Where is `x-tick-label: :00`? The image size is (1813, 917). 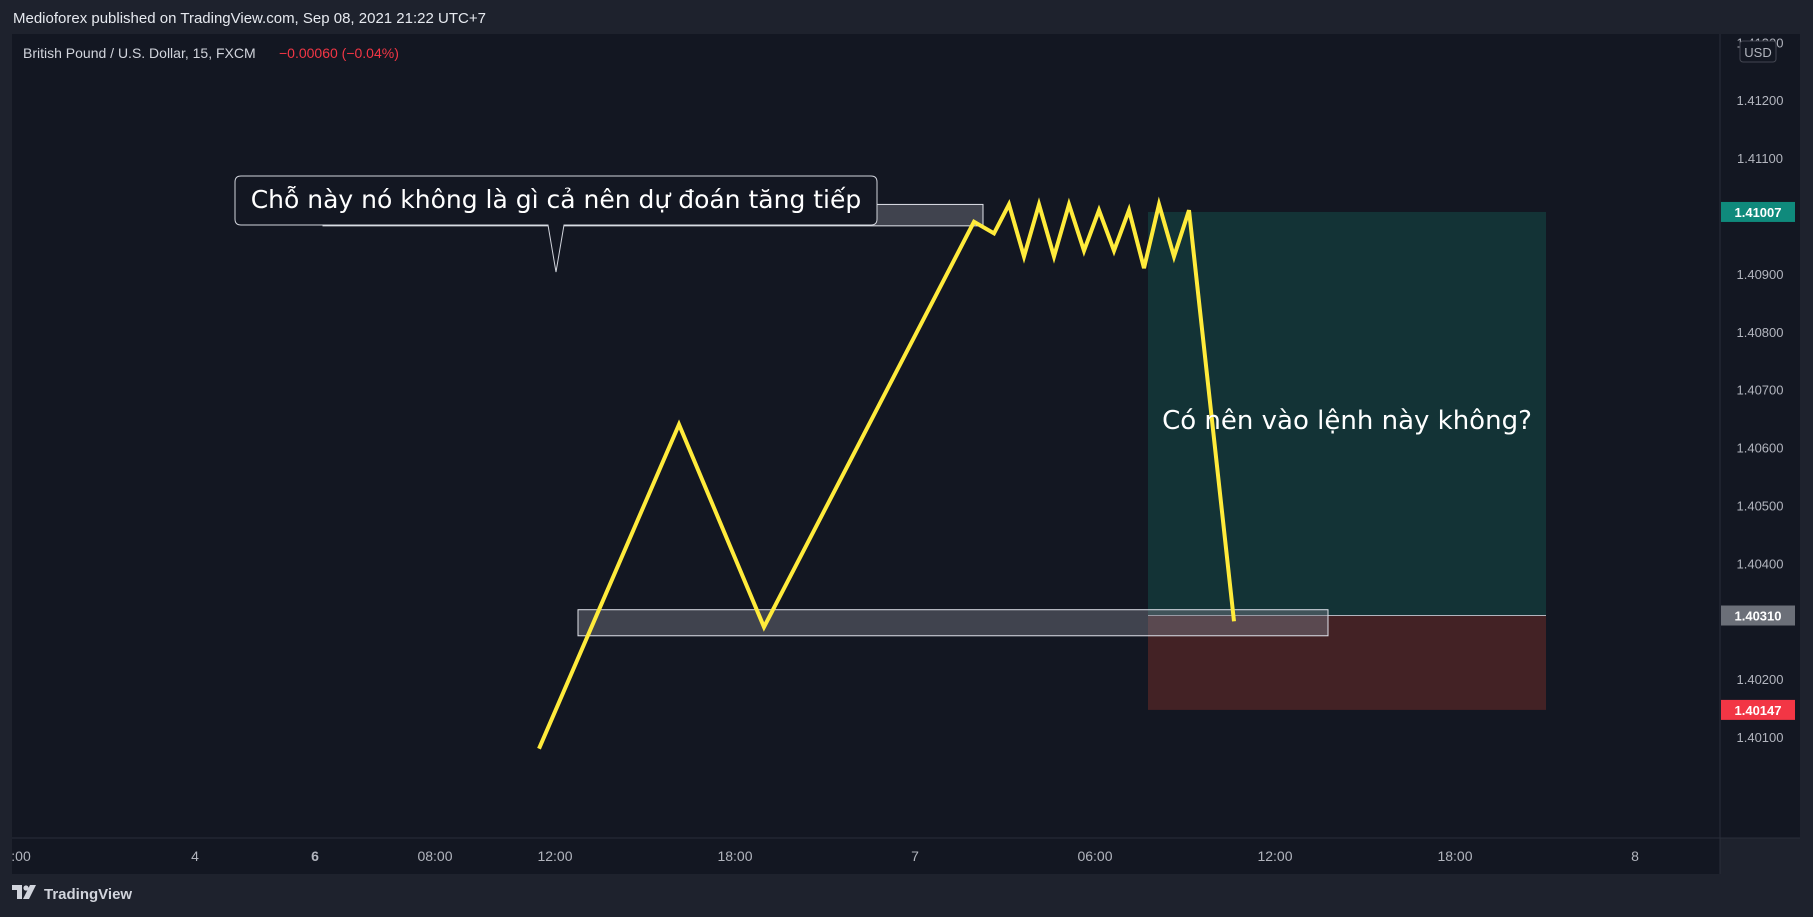
x-tick-label: :00 is located at coordinates (21, 856).